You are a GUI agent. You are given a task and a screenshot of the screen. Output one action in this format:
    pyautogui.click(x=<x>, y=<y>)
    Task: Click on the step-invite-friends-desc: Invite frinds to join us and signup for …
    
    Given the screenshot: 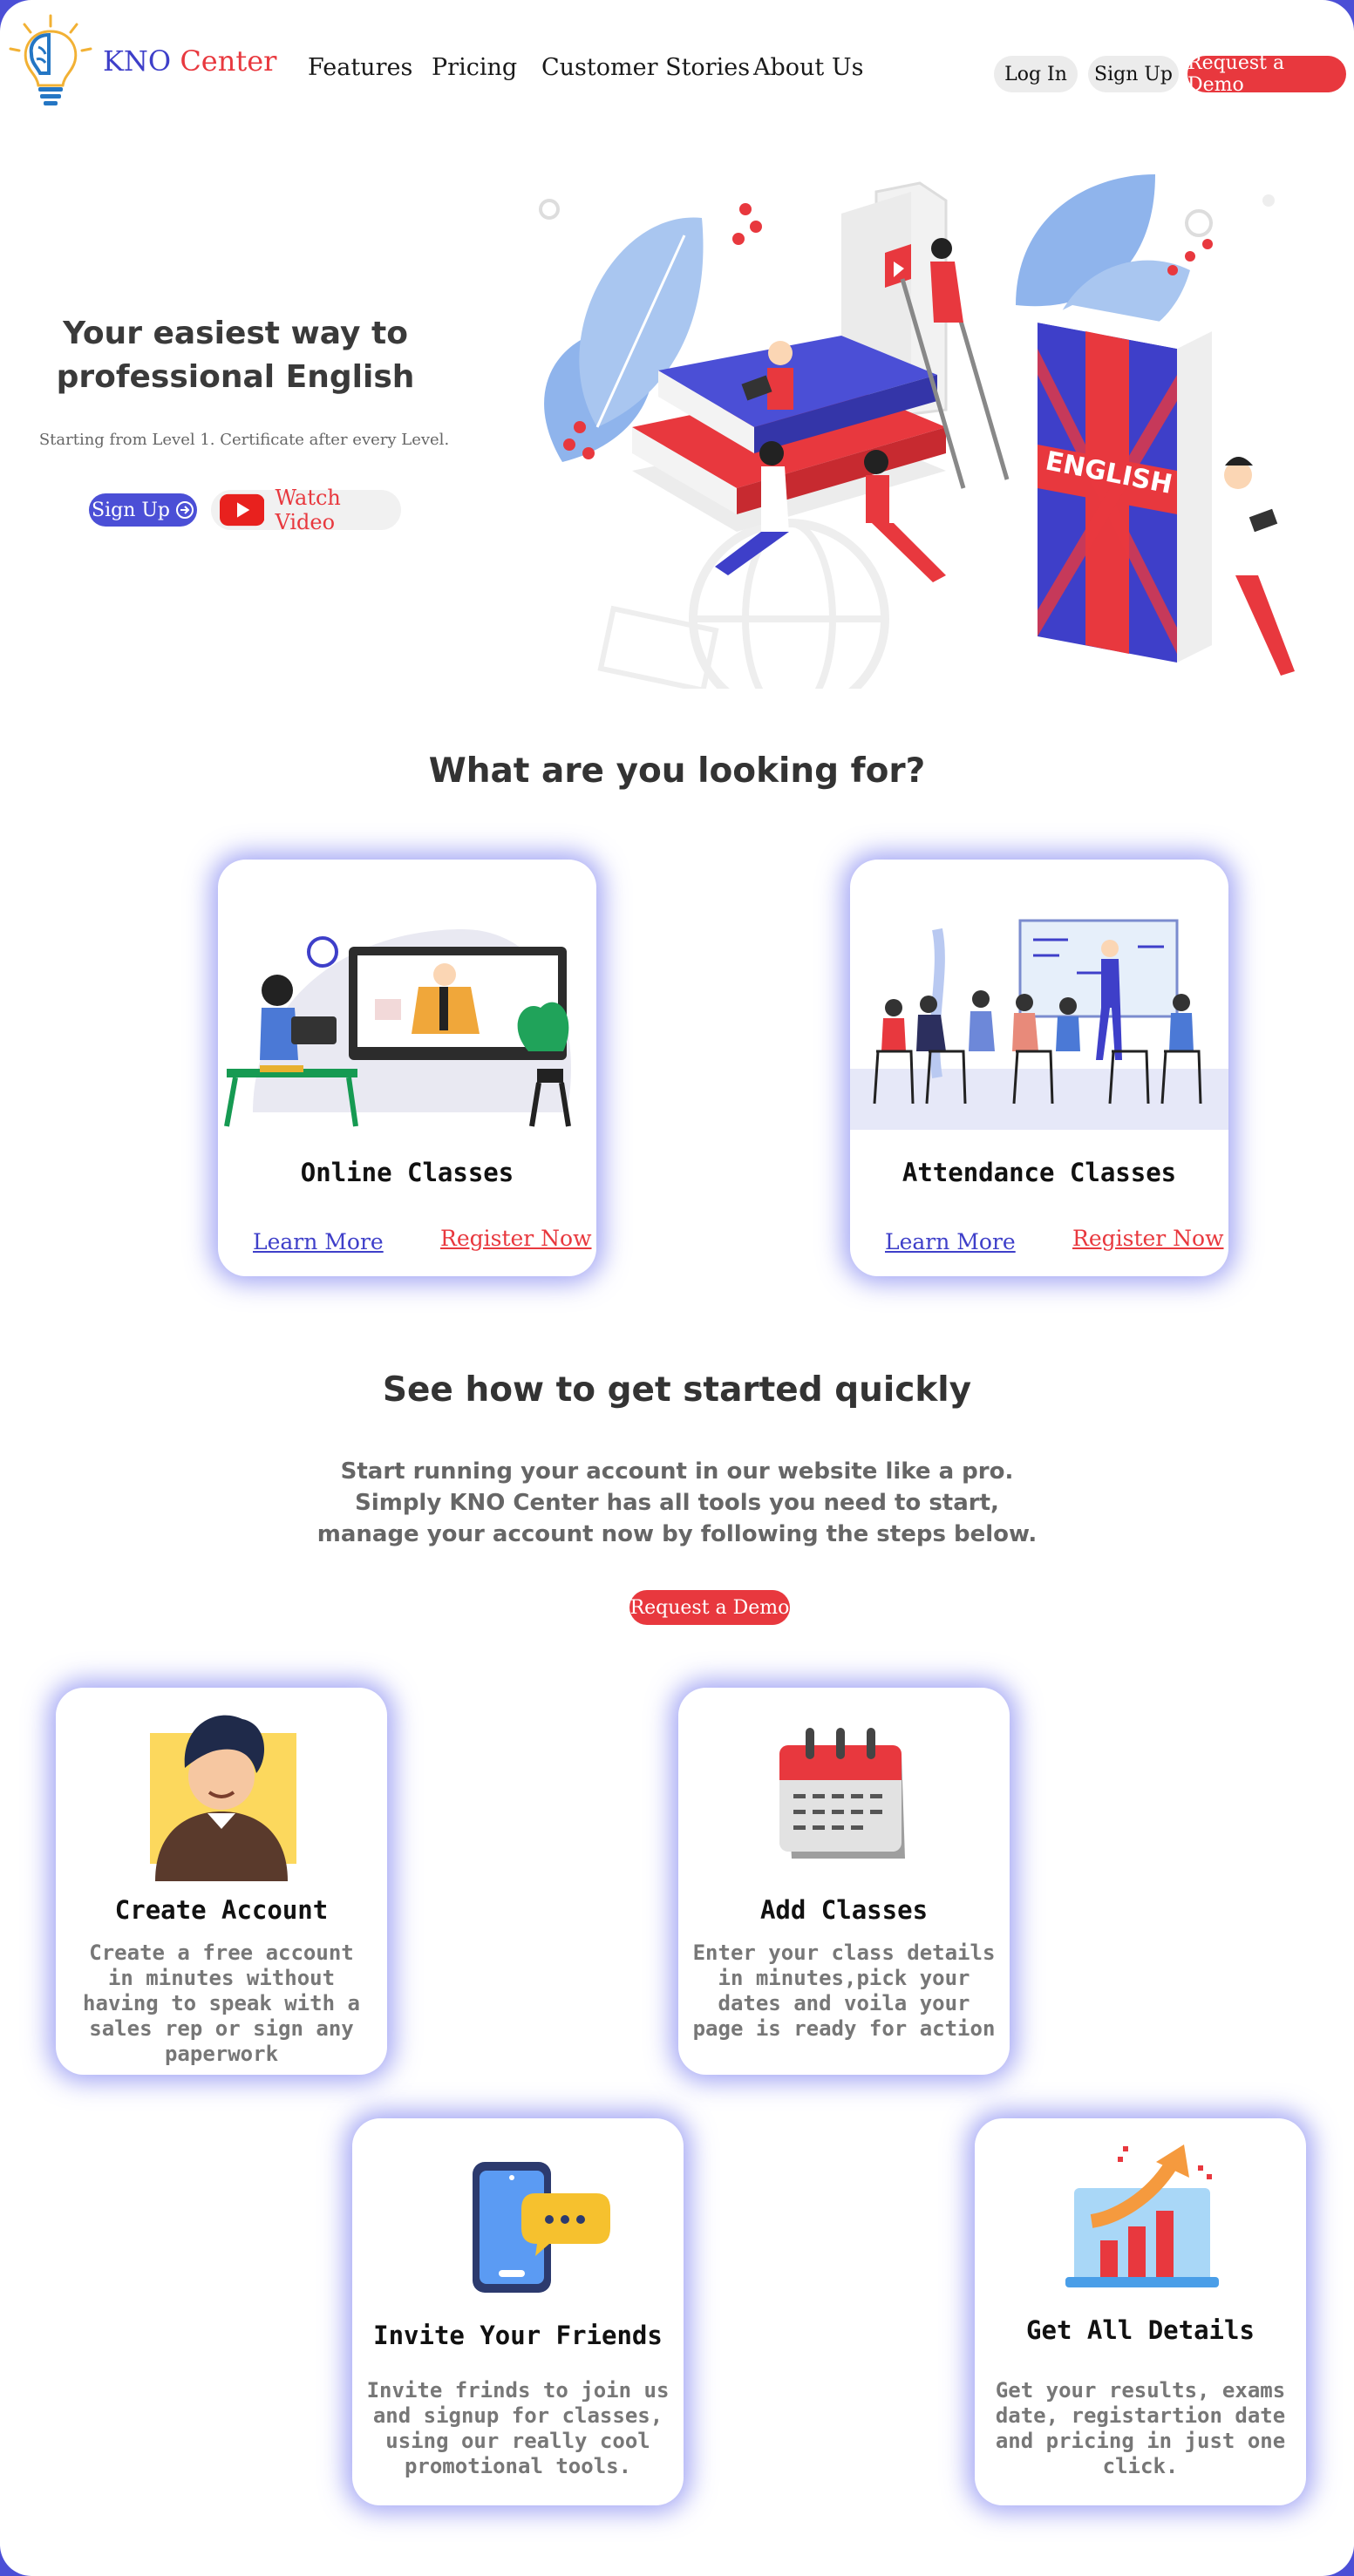 What is the action you would take?
    pyautogui.click(x=518, y=2428)
    